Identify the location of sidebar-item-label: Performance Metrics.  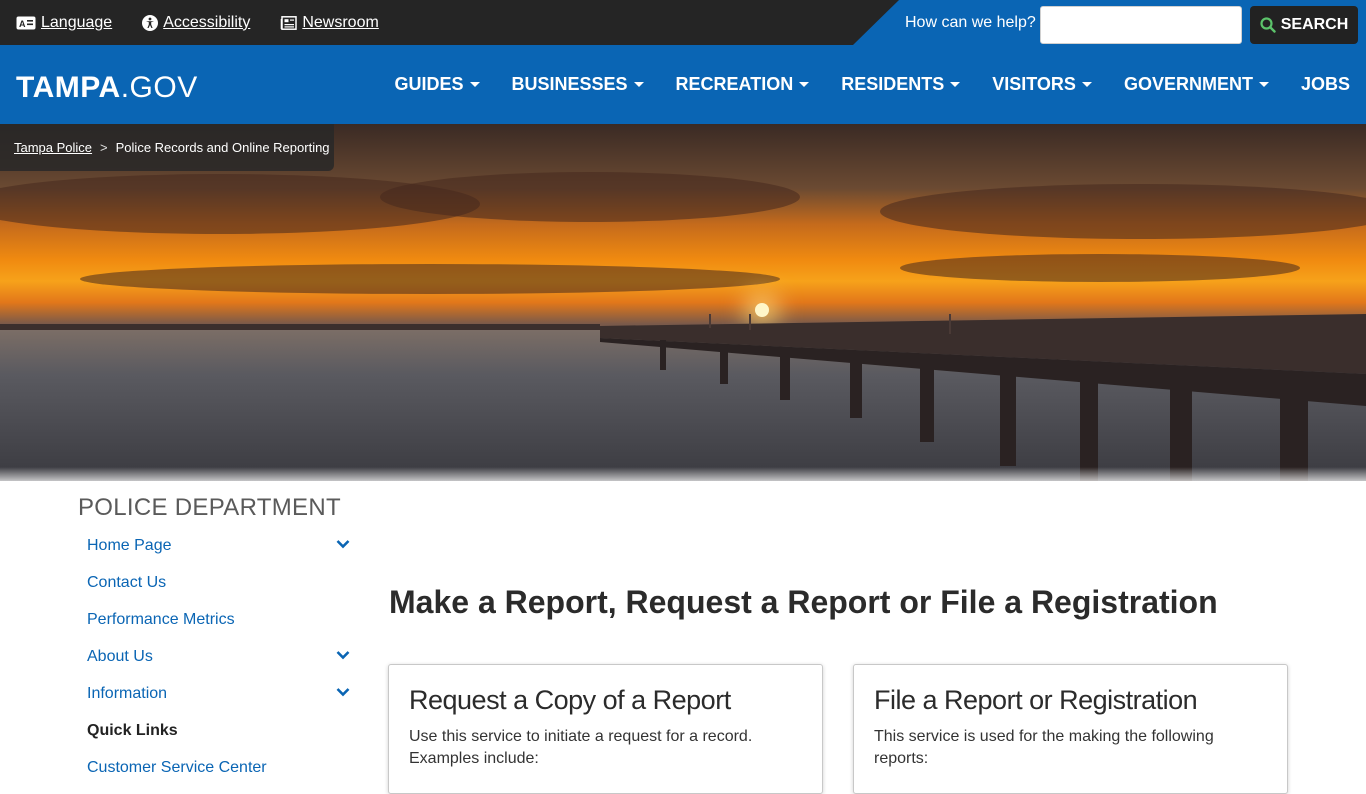
(161, 619).